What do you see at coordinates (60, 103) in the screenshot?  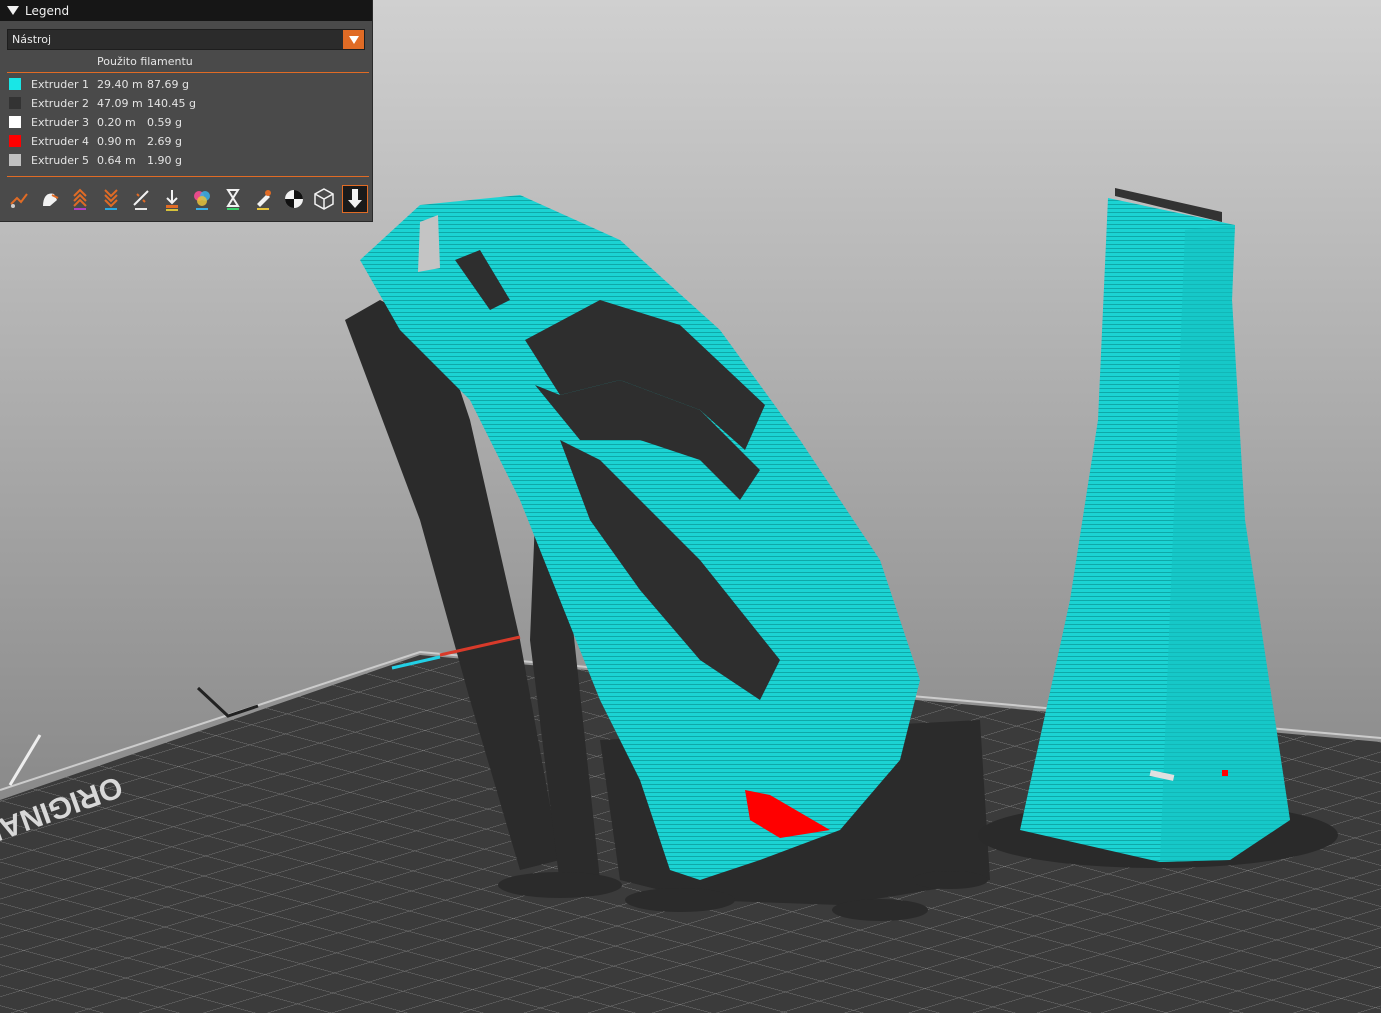 I see `extruder-name: Extruder 2` at bounding box center [60, 103].